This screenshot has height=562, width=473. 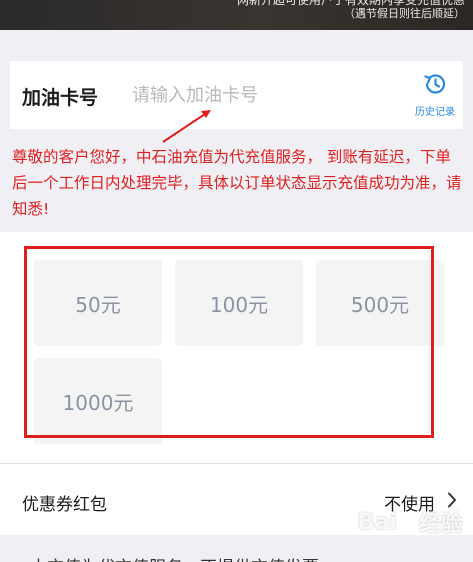 What do you see at coordinates (60, 98) in the screenshot?
I see `card-number-label: 加油卡号` at bounding box center [60, 98].